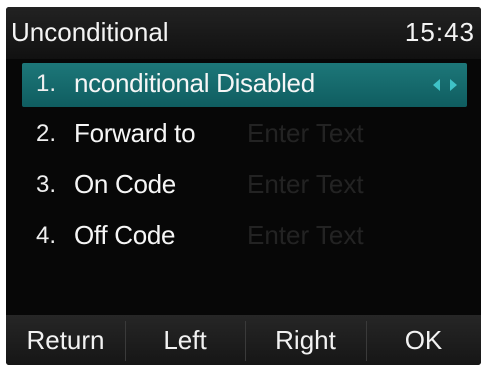 This screenshot has width=485, height=371. I want to click on menu-item-label: nconditional Disabled, so click(194, 83).